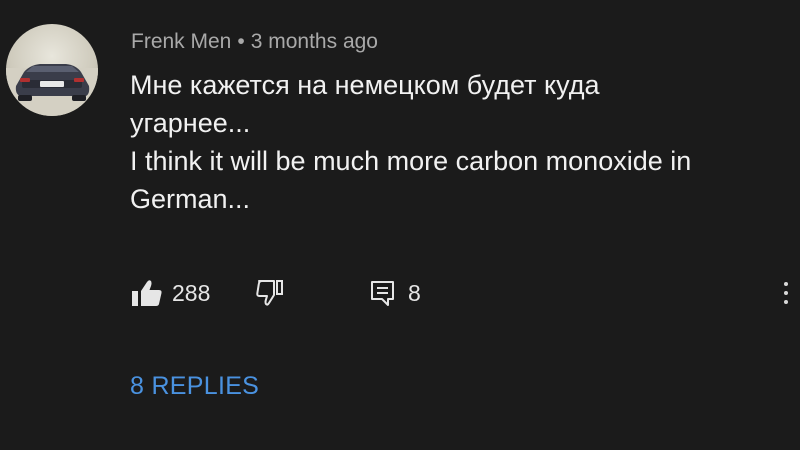  What do you see at coordinates (147, 293) in the screenshot?
I see `thumbs-up-icon` at bounding box center [147, 293].